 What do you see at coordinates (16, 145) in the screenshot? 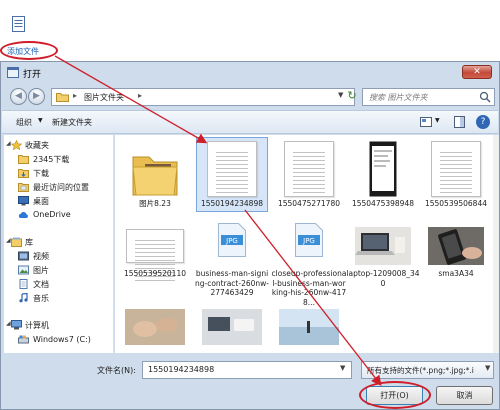
I see `star-icon` at bounding box center [16, 145].